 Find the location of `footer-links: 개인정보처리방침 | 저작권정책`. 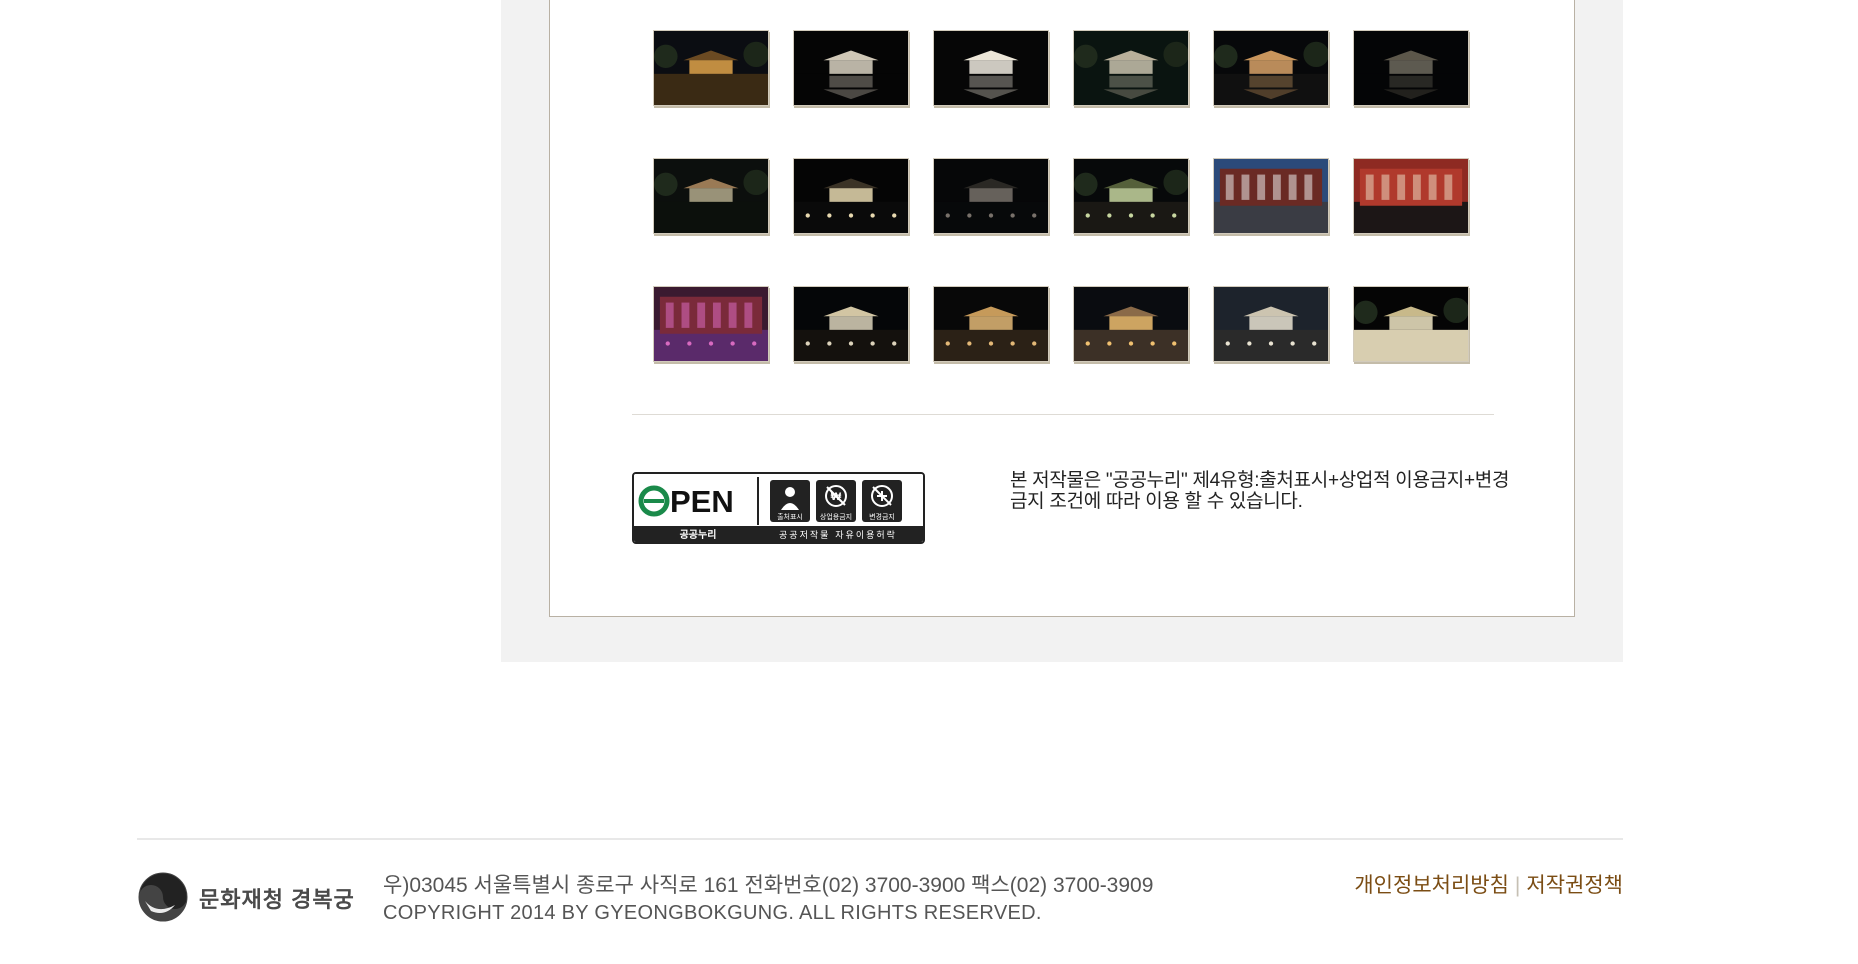

footer-links: 개인정보처리방침 | 저작권정책 is located at coordinates (1488, 884).